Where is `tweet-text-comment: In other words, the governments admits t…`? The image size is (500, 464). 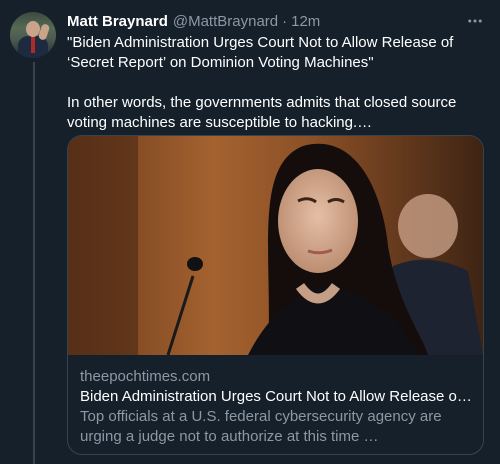 tweet-text-comment: In other words, the governments admits t… is located at coordinates (262, 112).